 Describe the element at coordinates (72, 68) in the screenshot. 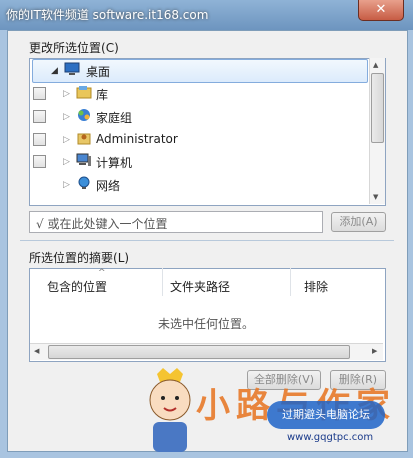

I see `desktop-icon` at that location.